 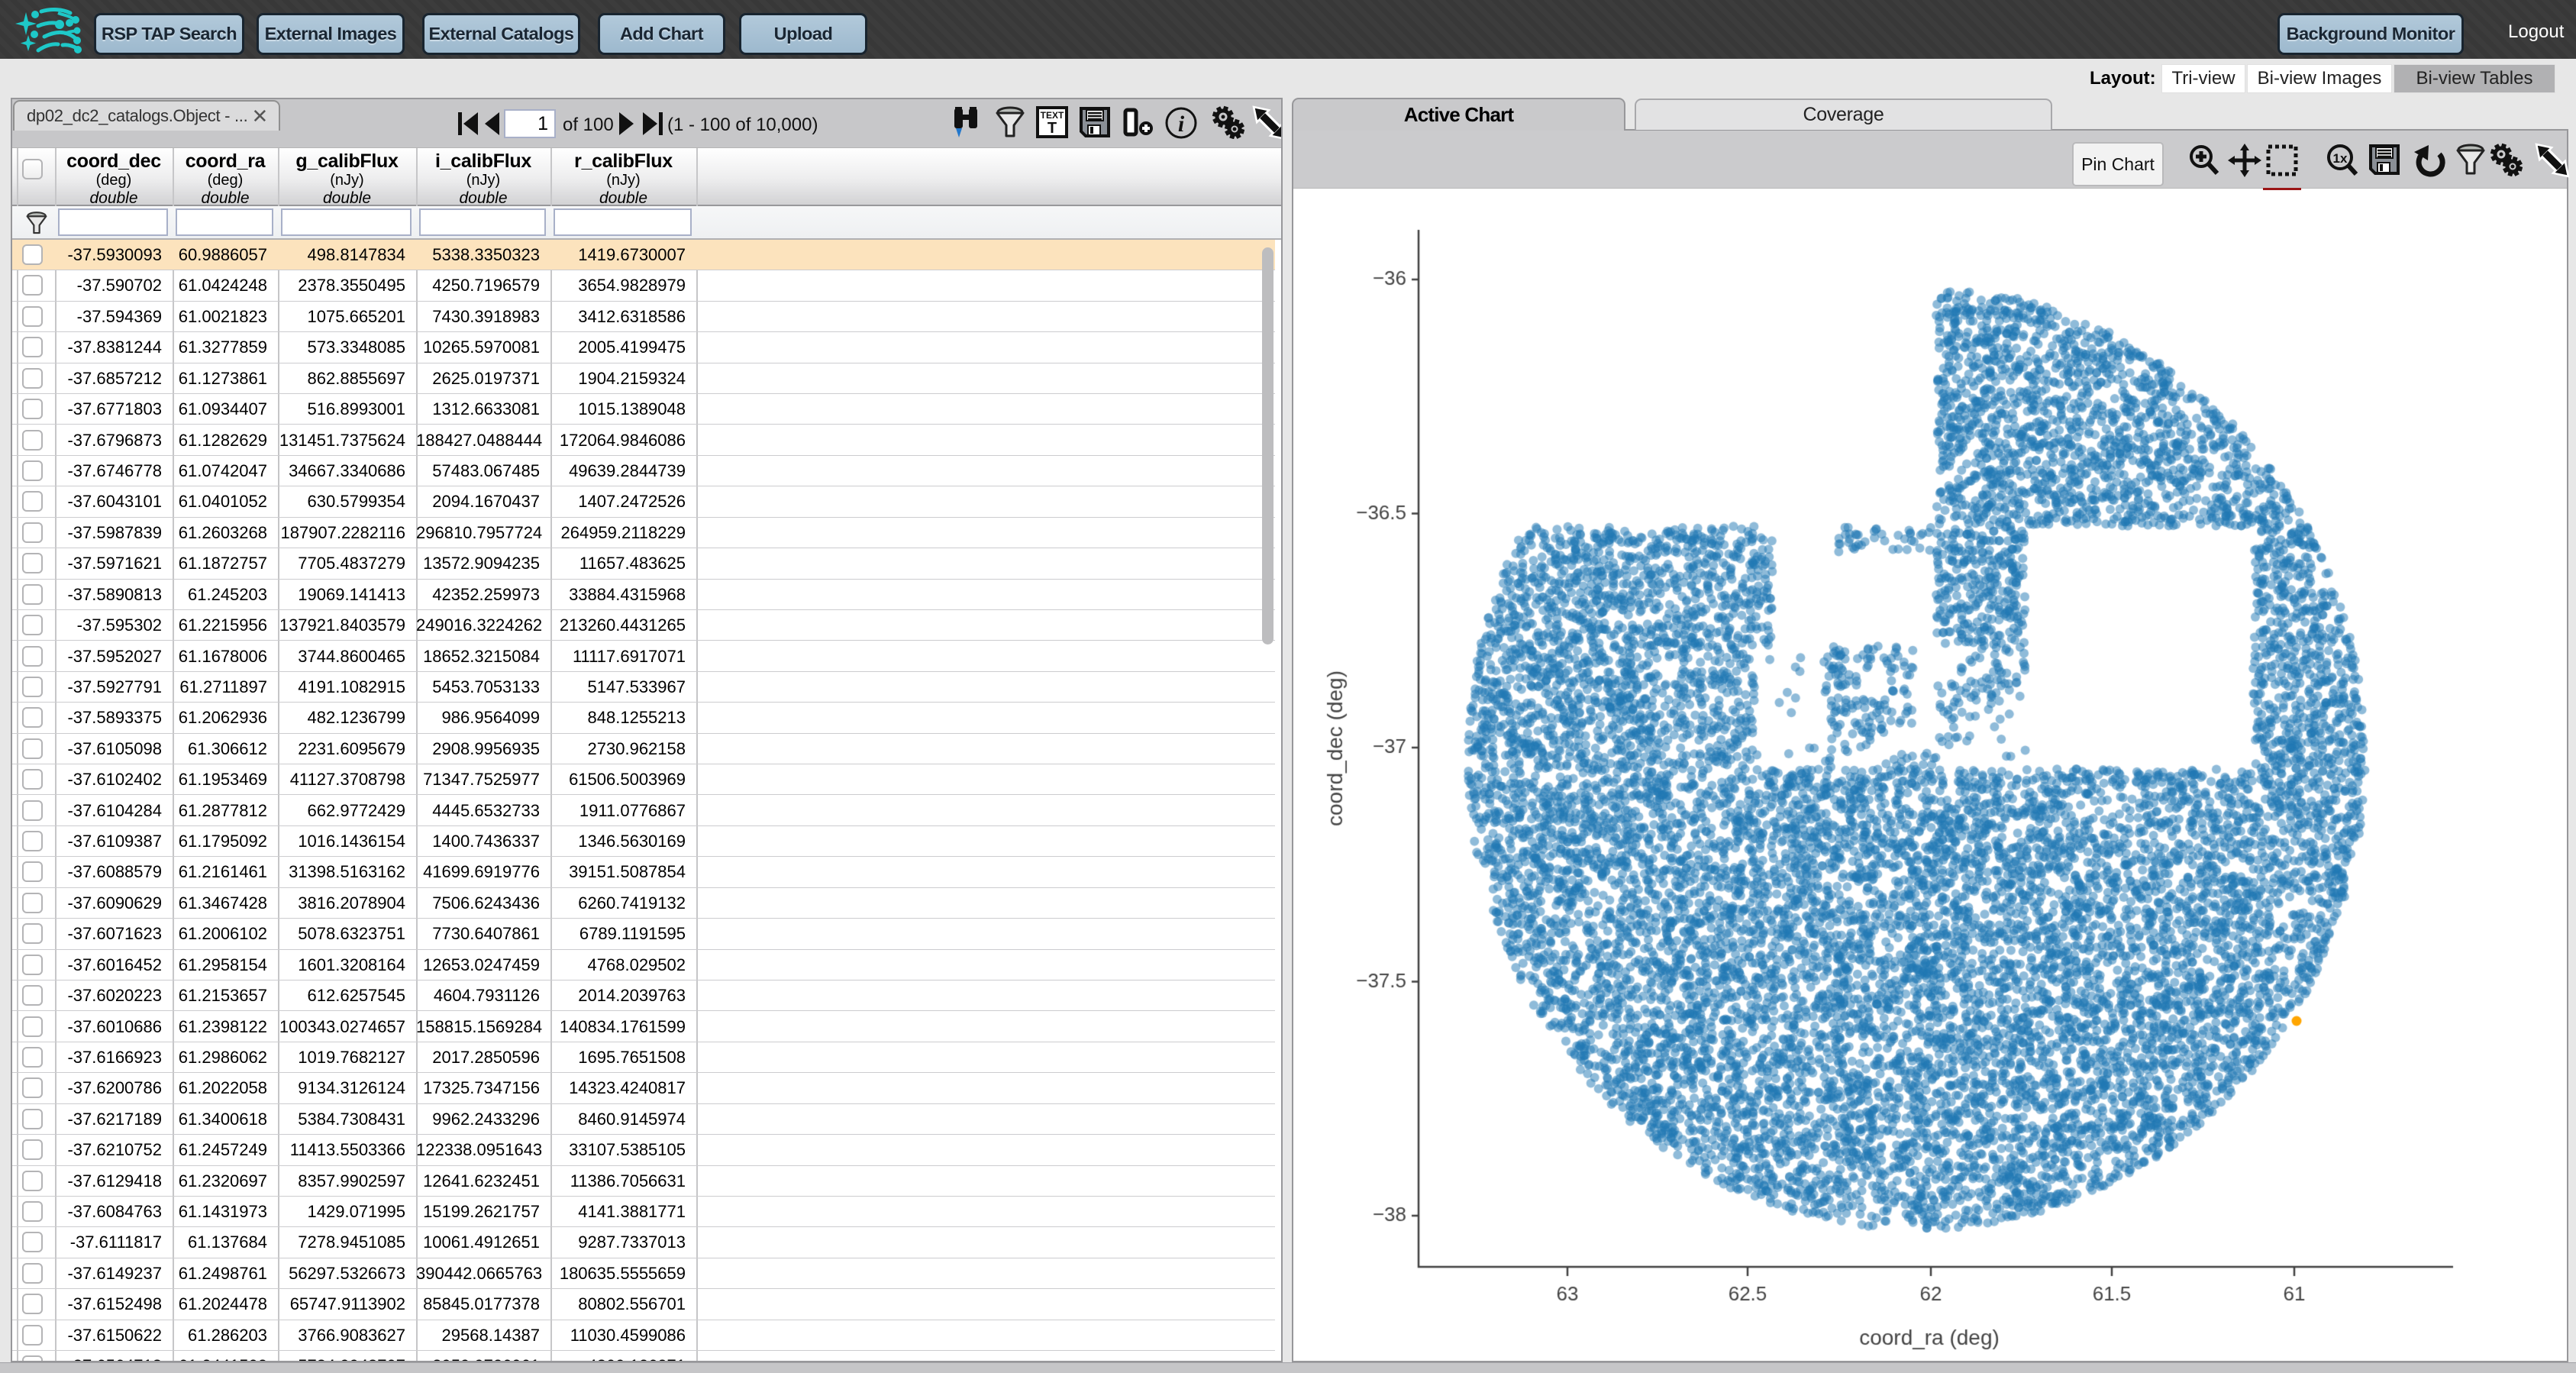 I want to click on svg-text: T, so click(x=1052, y=128).